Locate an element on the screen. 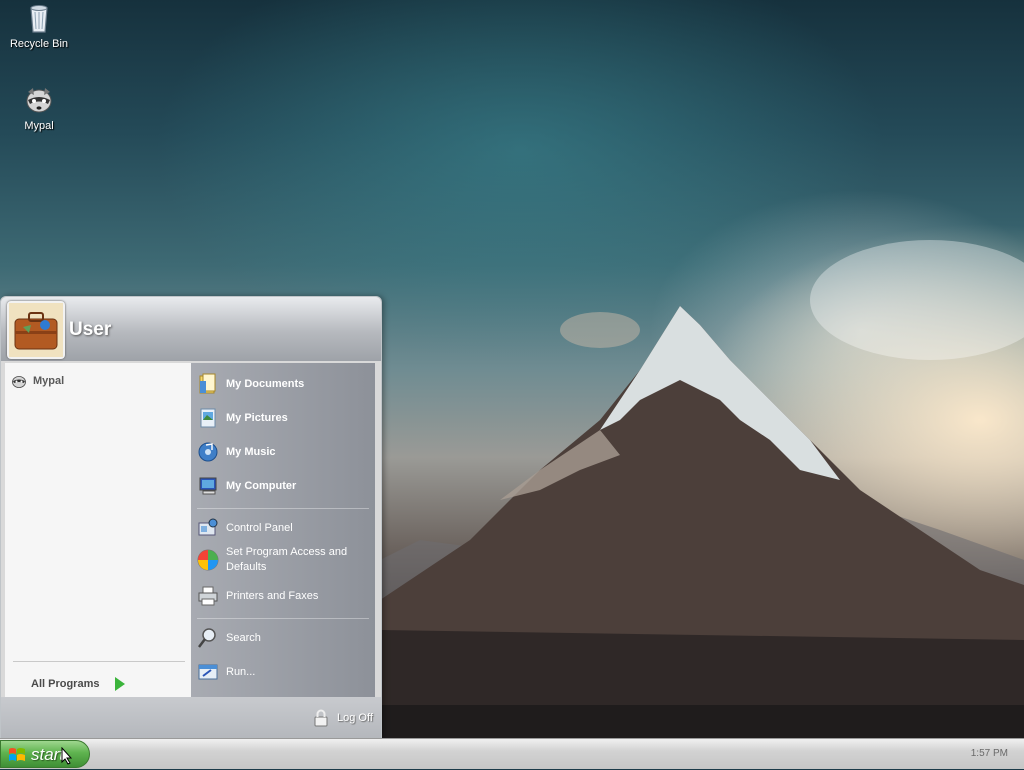  my-computer-icon is located at coordinates (208, 486).